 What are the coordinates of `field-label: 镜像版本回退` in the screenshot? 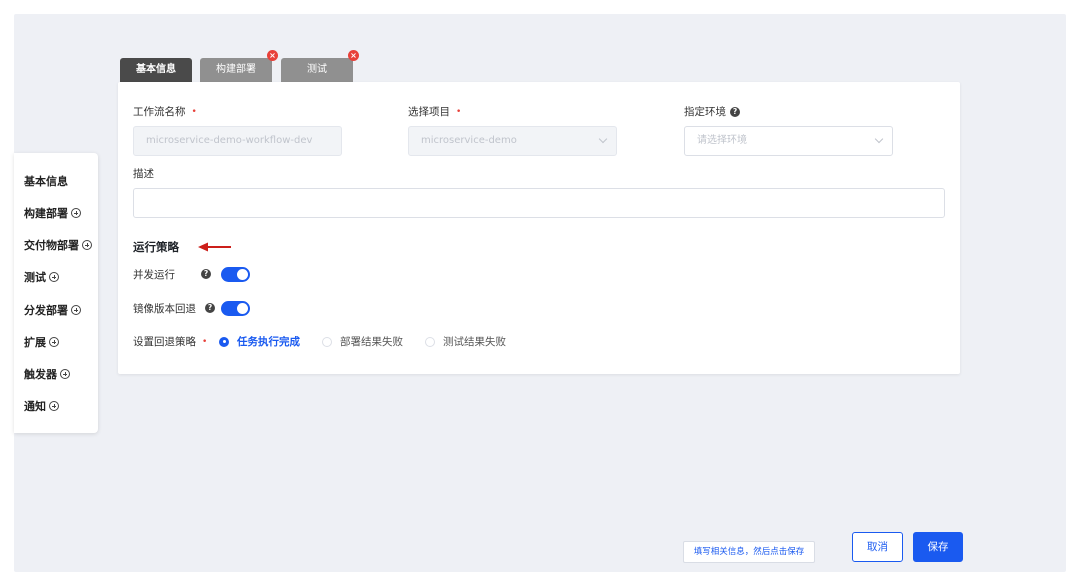 It's located at (164, 309).